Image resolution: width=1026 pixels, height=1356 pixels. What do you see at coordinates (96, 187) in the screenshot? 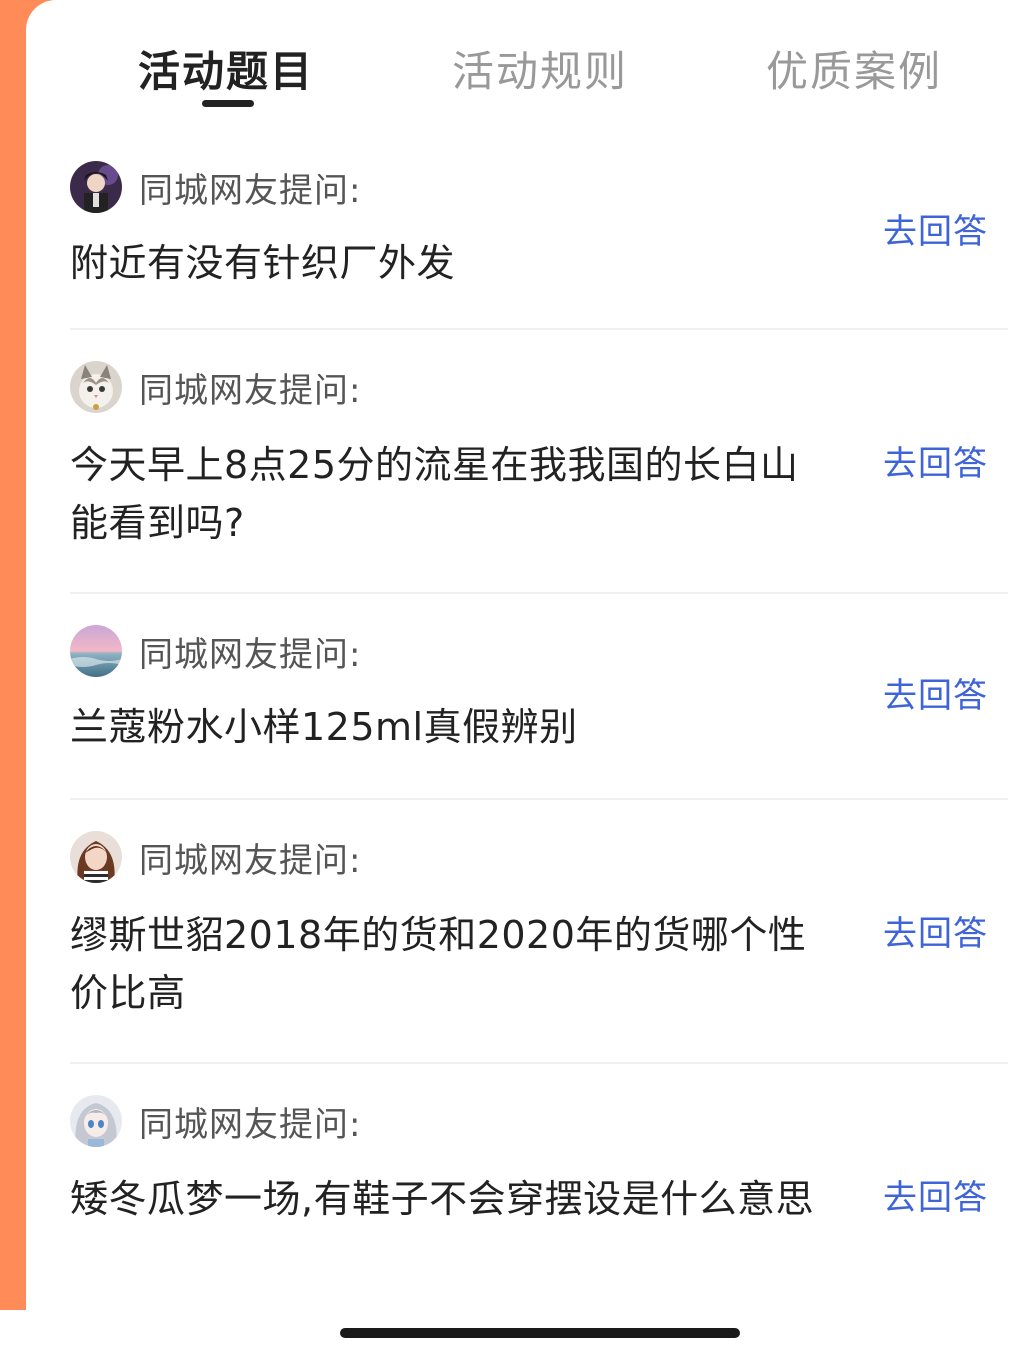
I see `anime-boy-avatar` at bounding box center [96, 187].